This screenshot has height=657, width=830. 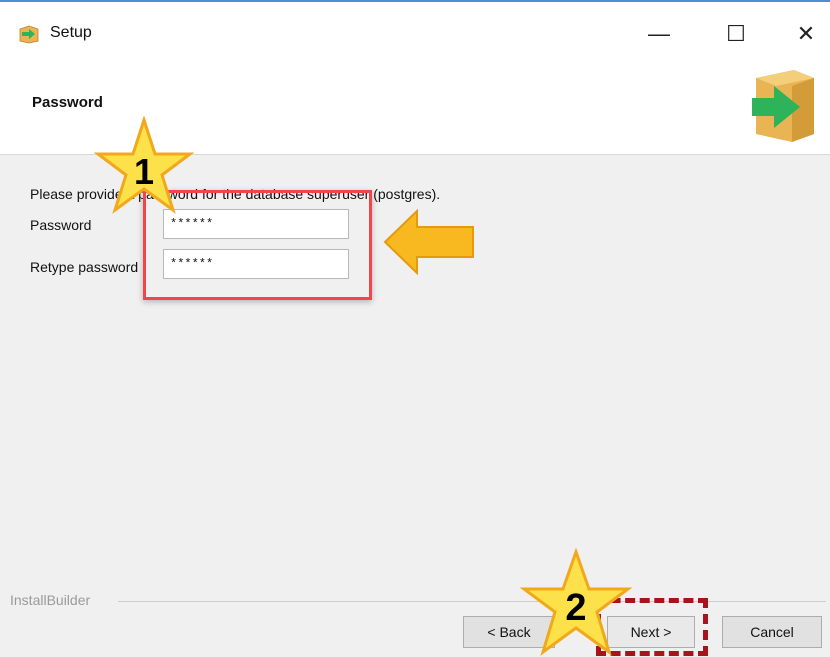 I want to click on close-icon: ✕, so click(x=806, y=33).